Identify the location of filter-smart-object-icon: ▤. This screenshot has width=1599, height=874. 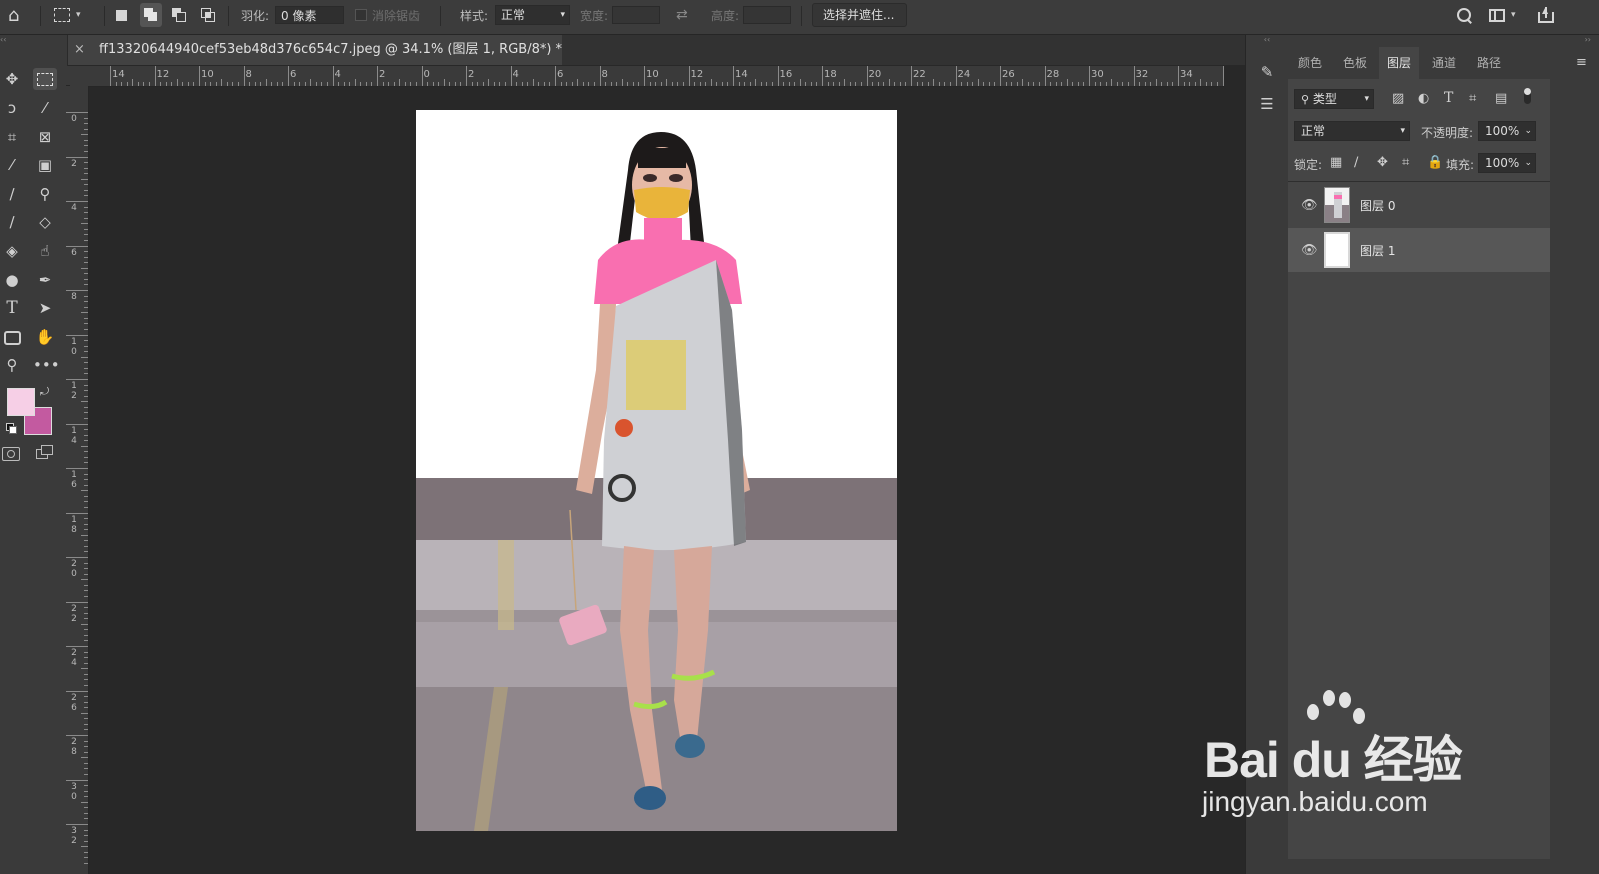
(1501, 98).